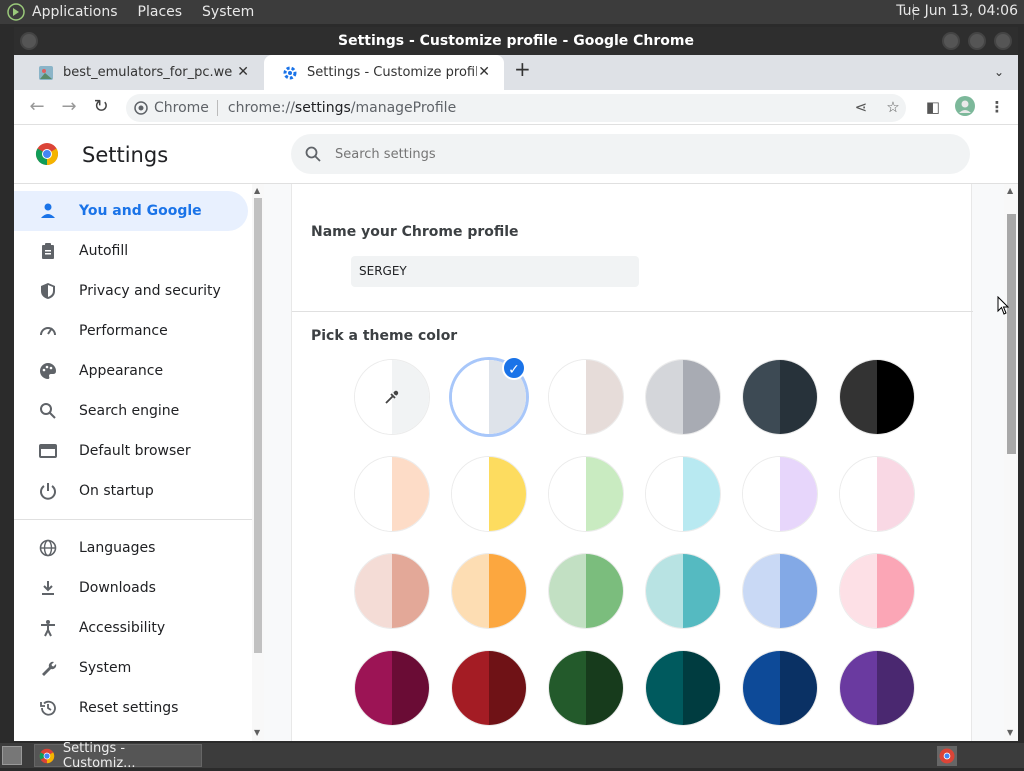 This screenshot has width=1024, height=771. I want to click on sidebar-item-on-startup: On startup, so click(131, 491).